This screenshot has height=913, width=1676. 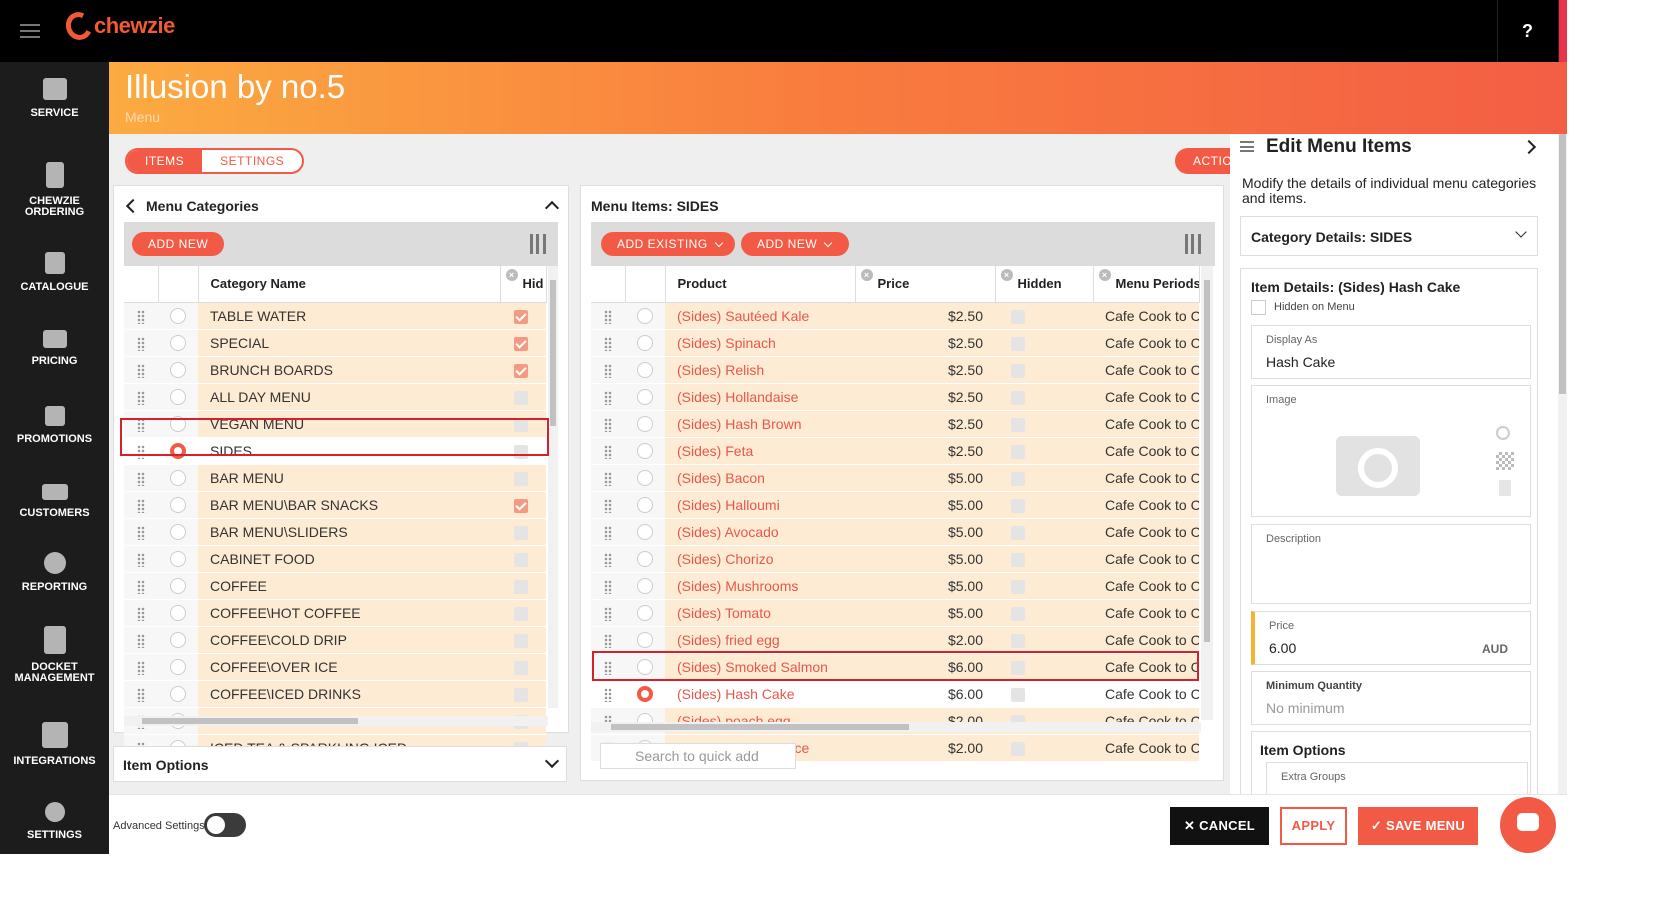 What do you see at coordinates (335, 613) in the screenshot?
I see `category-row: COFFEE\HOT COFFEE` at bounding box center [335, 613].